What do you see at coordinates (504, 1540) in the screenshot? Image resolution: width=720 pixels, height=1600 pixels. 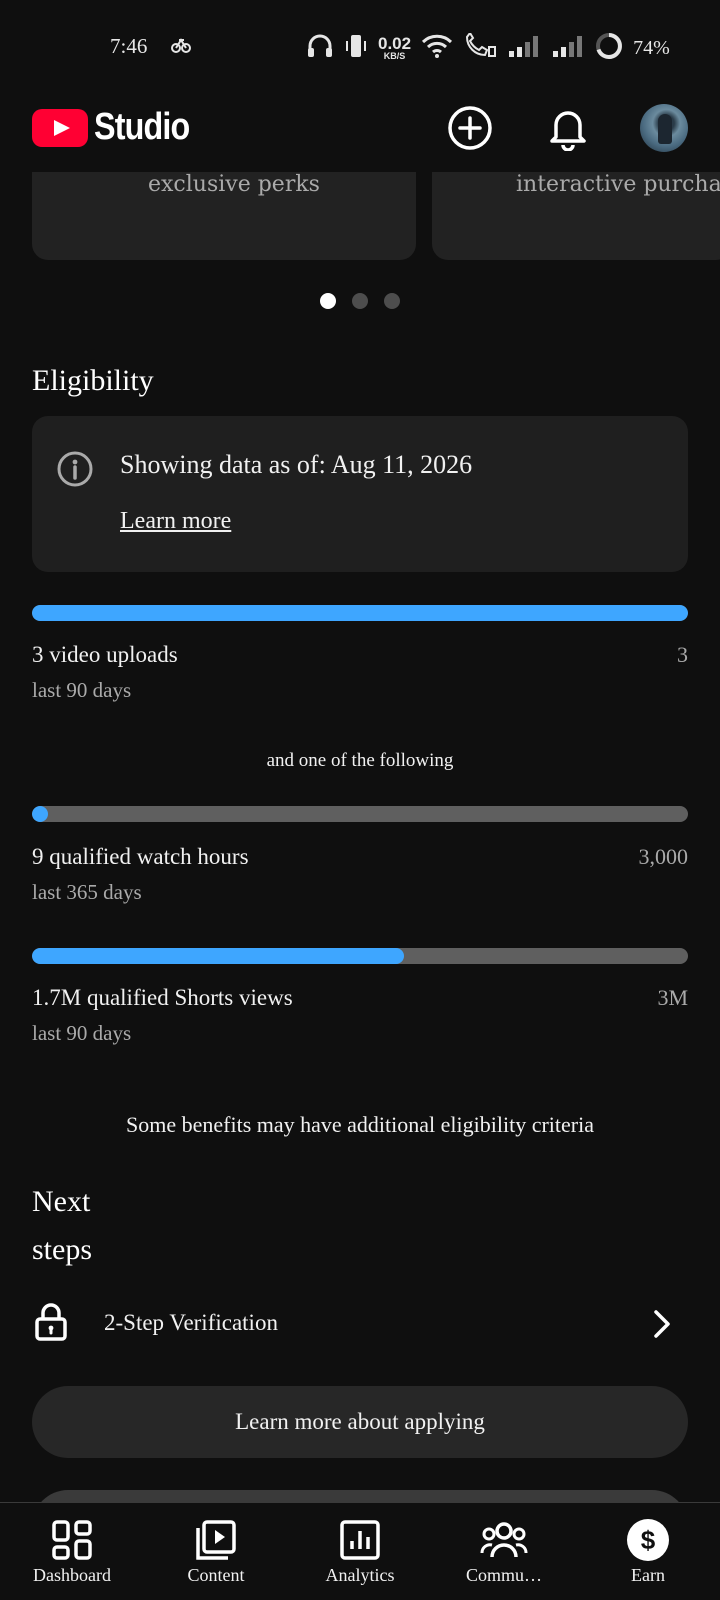 I see `community-icon` at bounding box center [504, 1540].